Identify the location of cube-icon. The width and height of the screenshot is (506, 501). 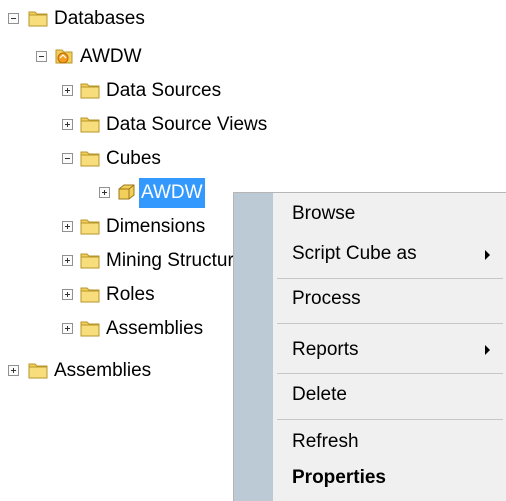
(126, 192).